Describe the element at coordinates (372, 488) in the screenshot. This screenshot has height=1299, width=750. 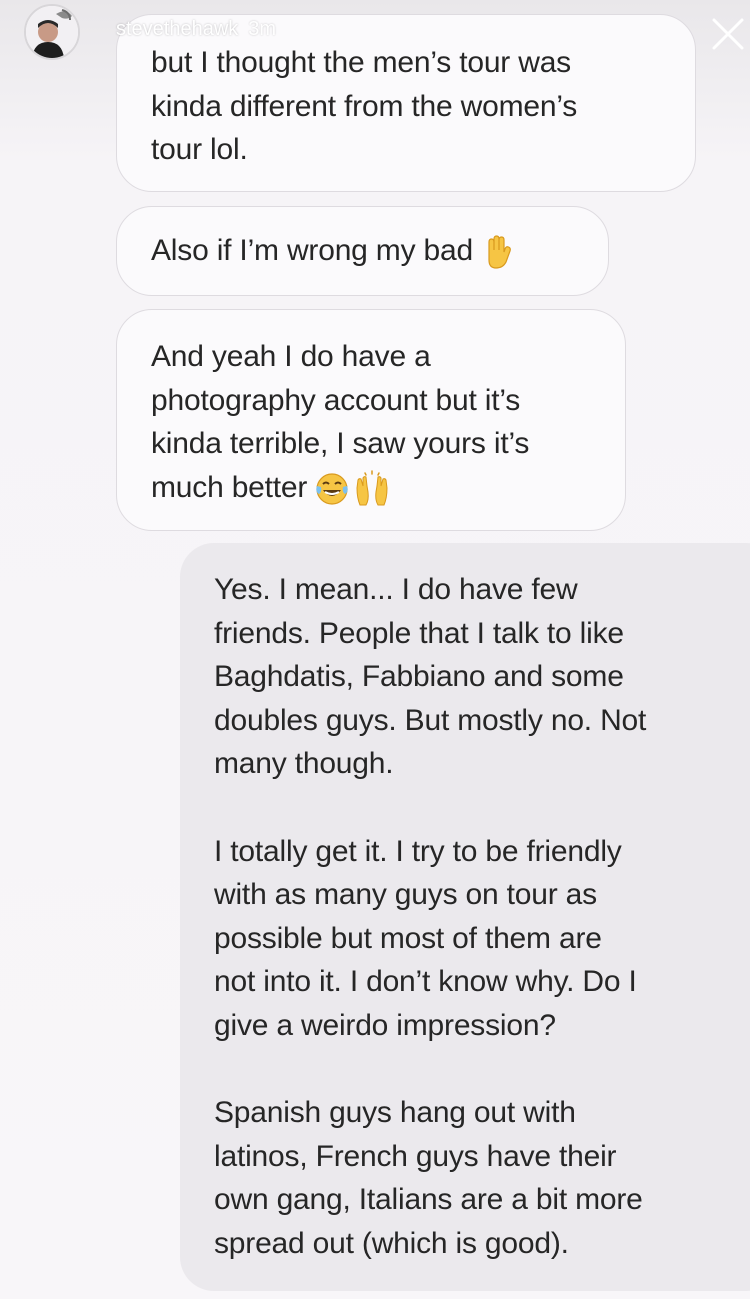
I see `raising-hands-emoji` at that location.